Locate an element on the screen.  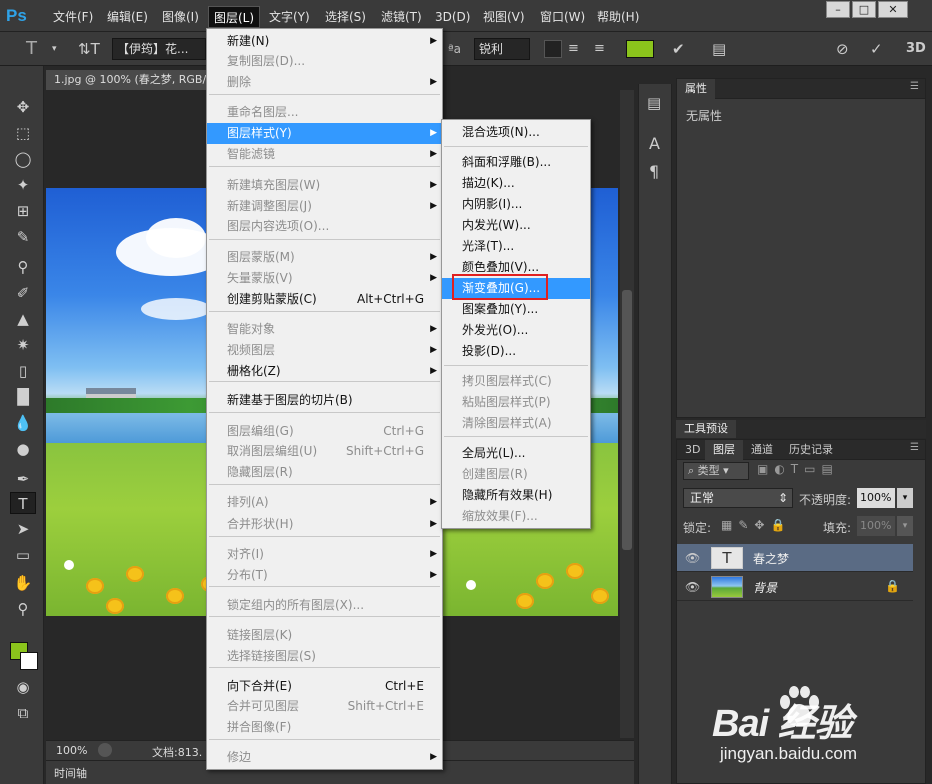
move-tool-icon: ✥ is located at coordinates (23, 107).